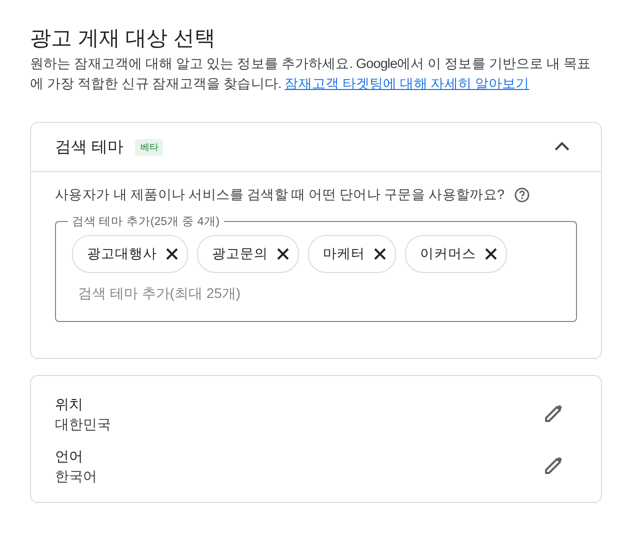 The image size is (627, 560). I want to click on setting-label: 언어, so click(69, 456).